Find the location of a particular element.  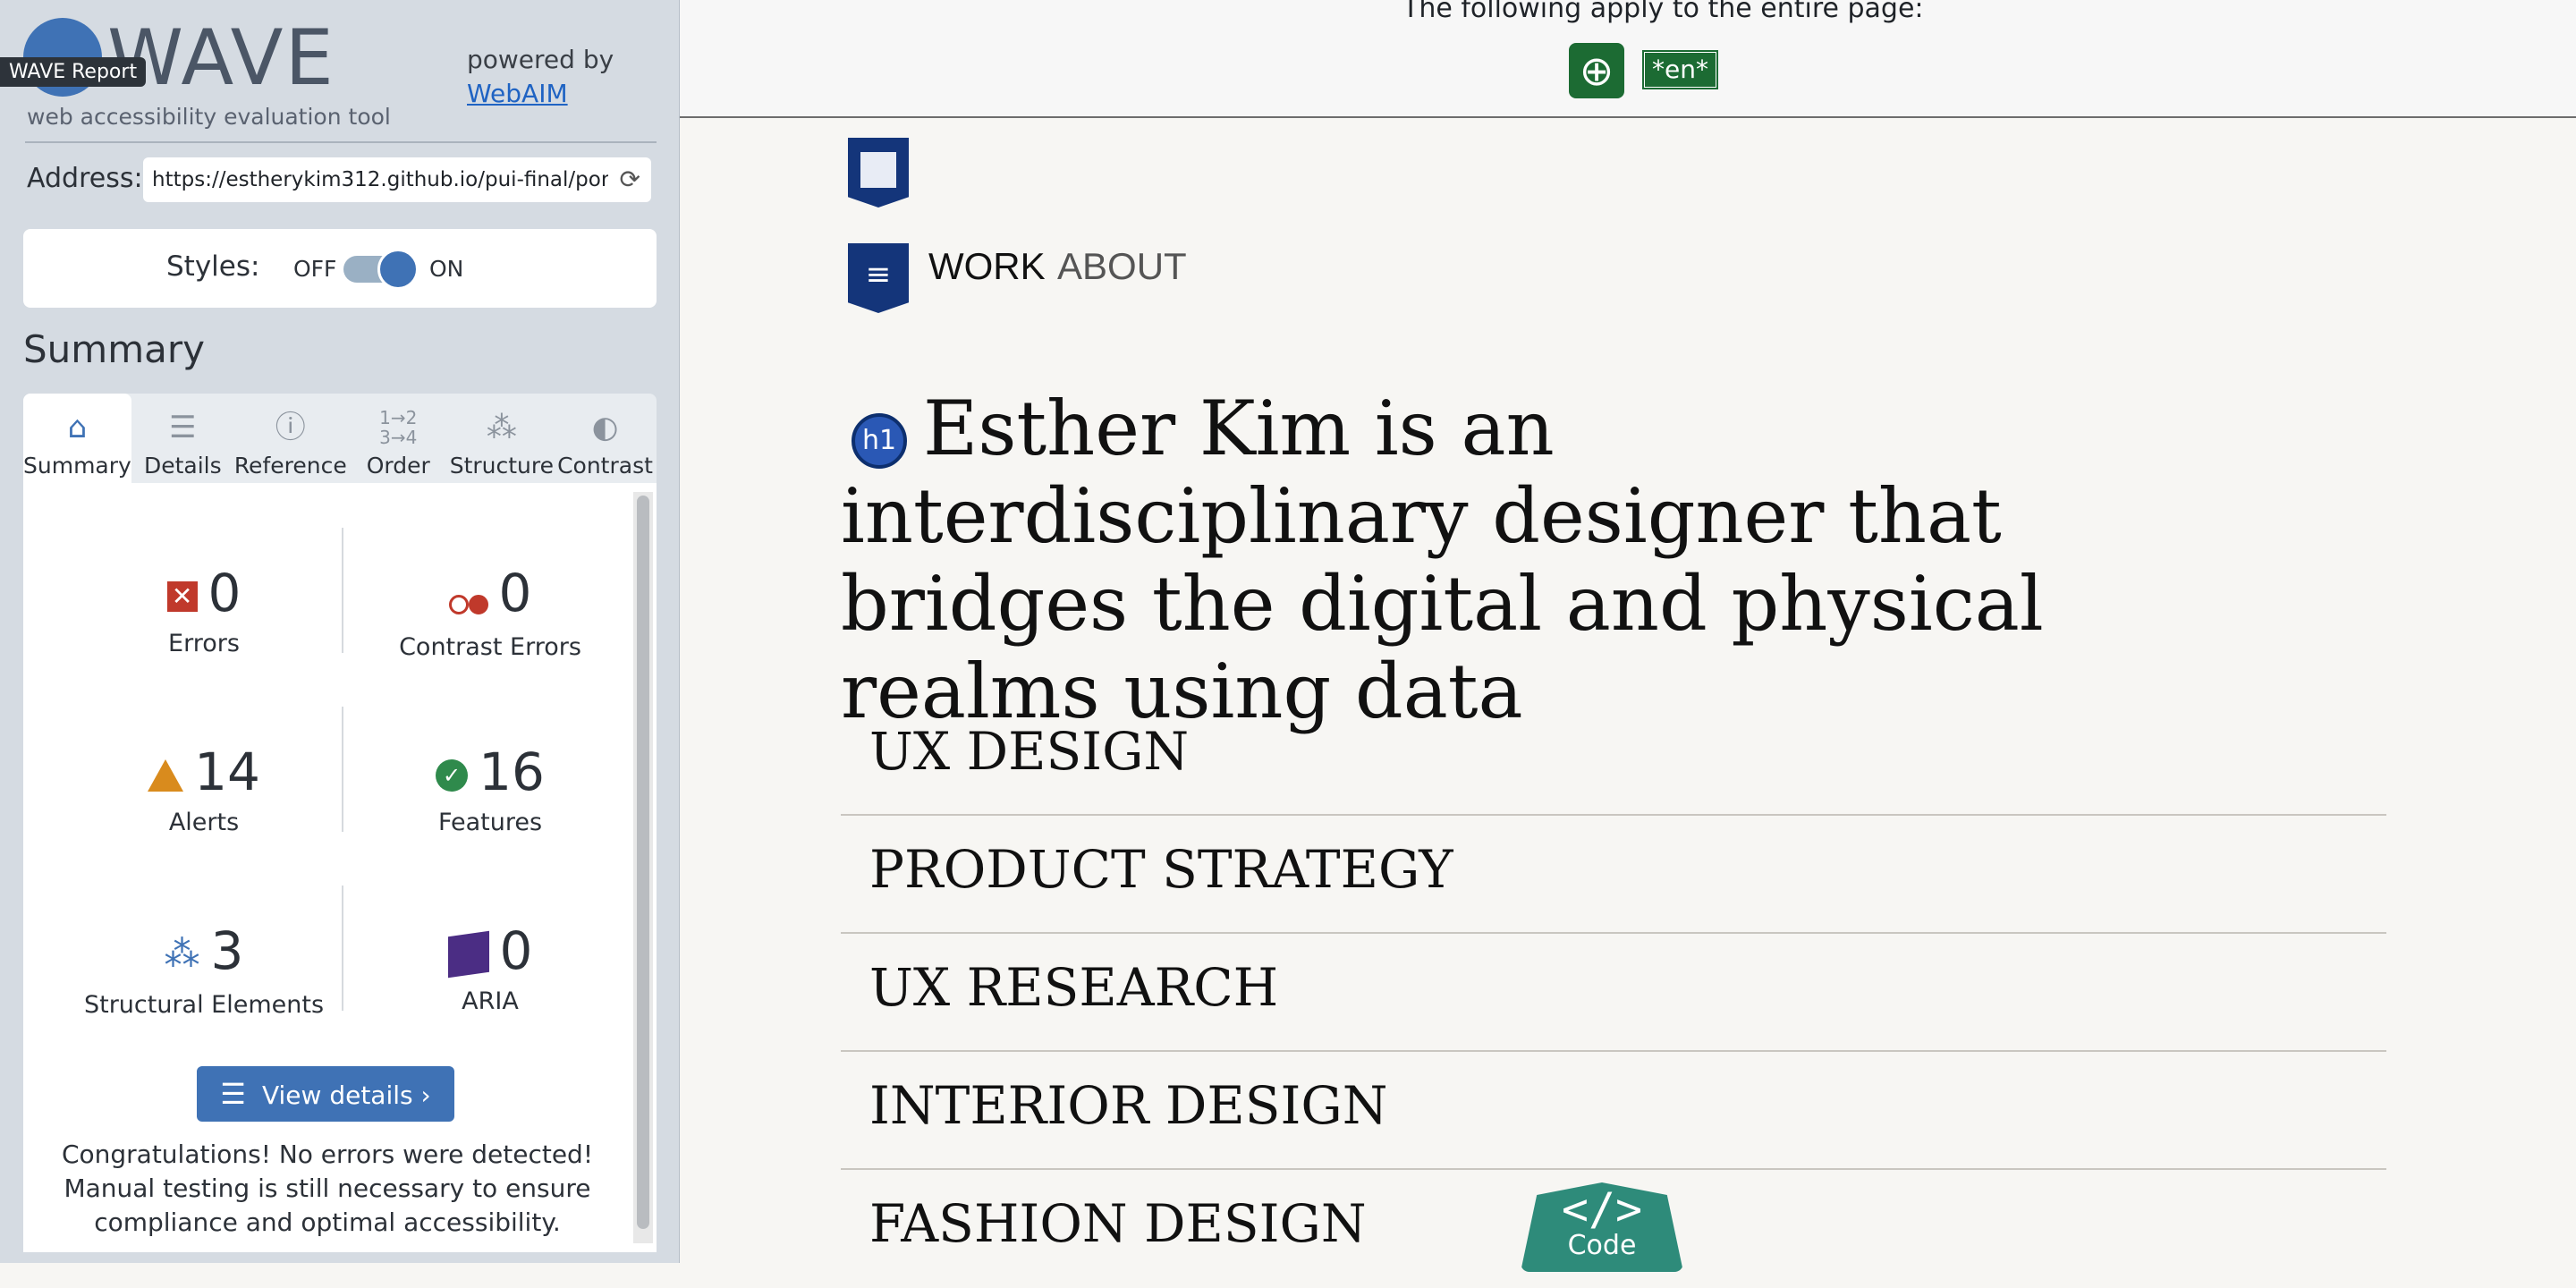

aria-label: ARIA is located at coordinates (490, 1001).